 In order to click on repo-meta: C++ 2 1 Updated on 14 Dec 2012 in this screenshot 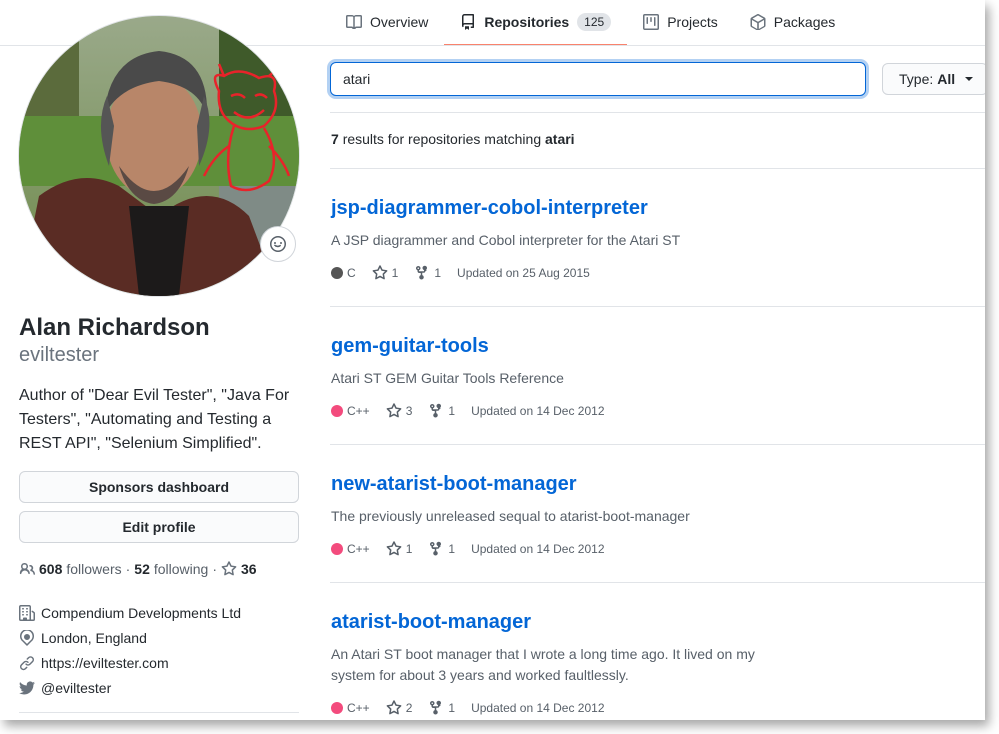, I will do `click(651, 708)`.